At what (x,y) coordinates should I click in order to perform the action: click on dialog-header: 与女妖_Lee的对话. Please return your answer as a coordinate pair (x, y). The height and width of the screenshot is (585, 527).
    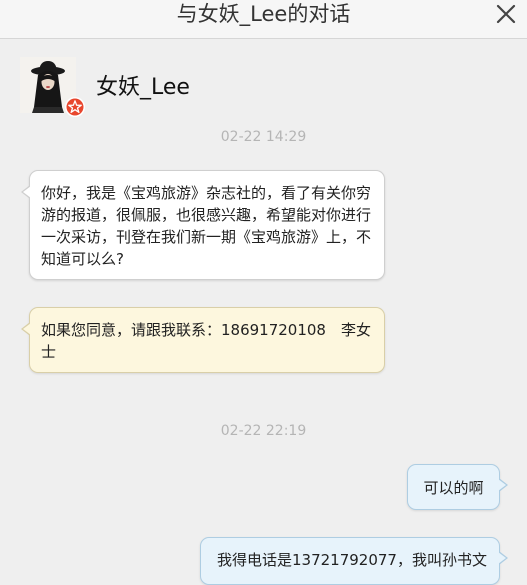
    Looking at the image, I should click on (263, 19).